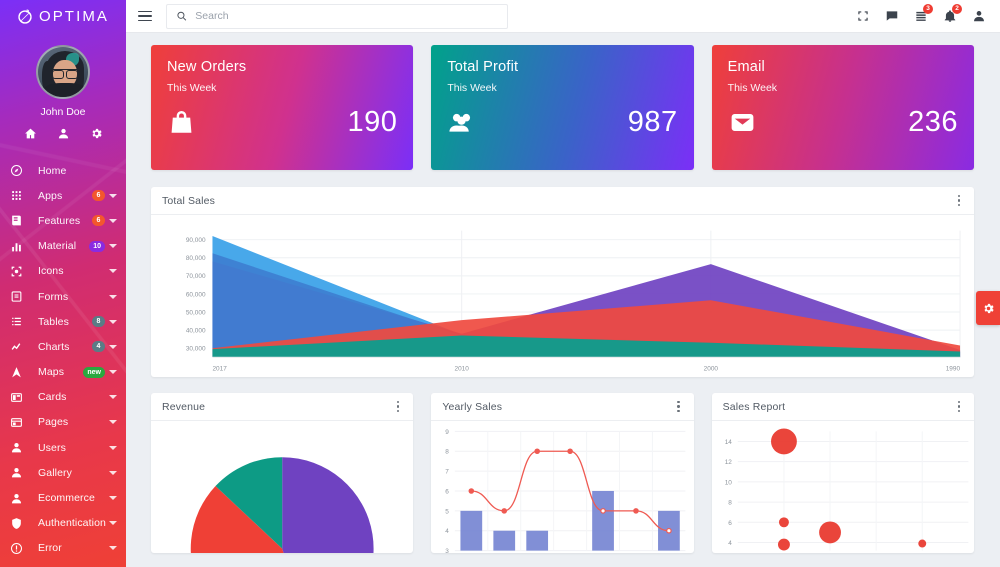  I want to click on grid-icon, so click(18, 195).